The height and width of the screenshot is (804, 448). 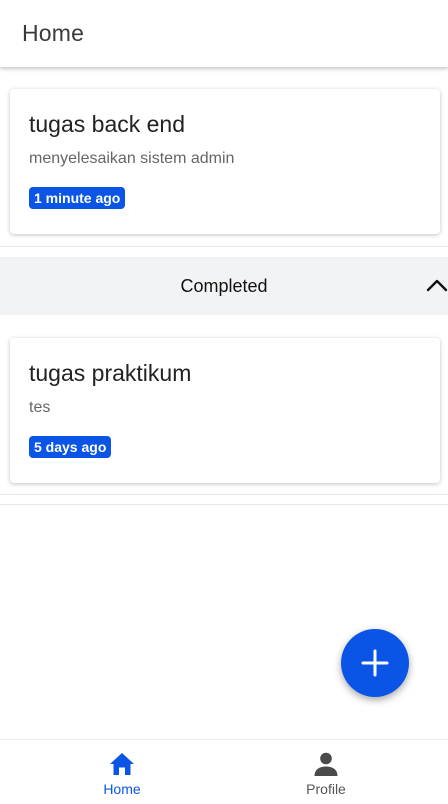 What do you see at coordinates (224, 33) in the screenshot?
I see `app-bar: Home` at bounding box center [224, 33].